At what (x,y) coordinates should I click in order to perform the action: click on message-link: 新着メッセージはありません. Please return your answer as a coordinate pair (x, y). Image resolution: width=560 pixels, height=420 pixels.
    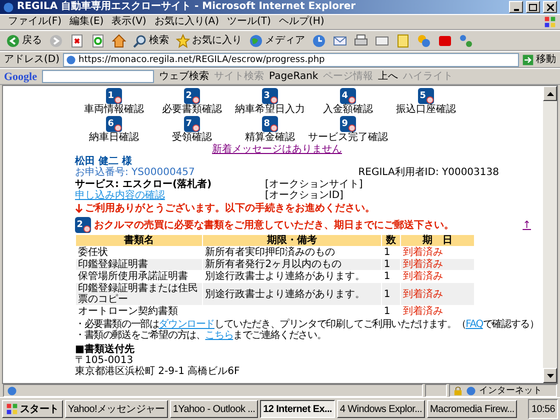
    Looking at the image, I should click on (277, 149).